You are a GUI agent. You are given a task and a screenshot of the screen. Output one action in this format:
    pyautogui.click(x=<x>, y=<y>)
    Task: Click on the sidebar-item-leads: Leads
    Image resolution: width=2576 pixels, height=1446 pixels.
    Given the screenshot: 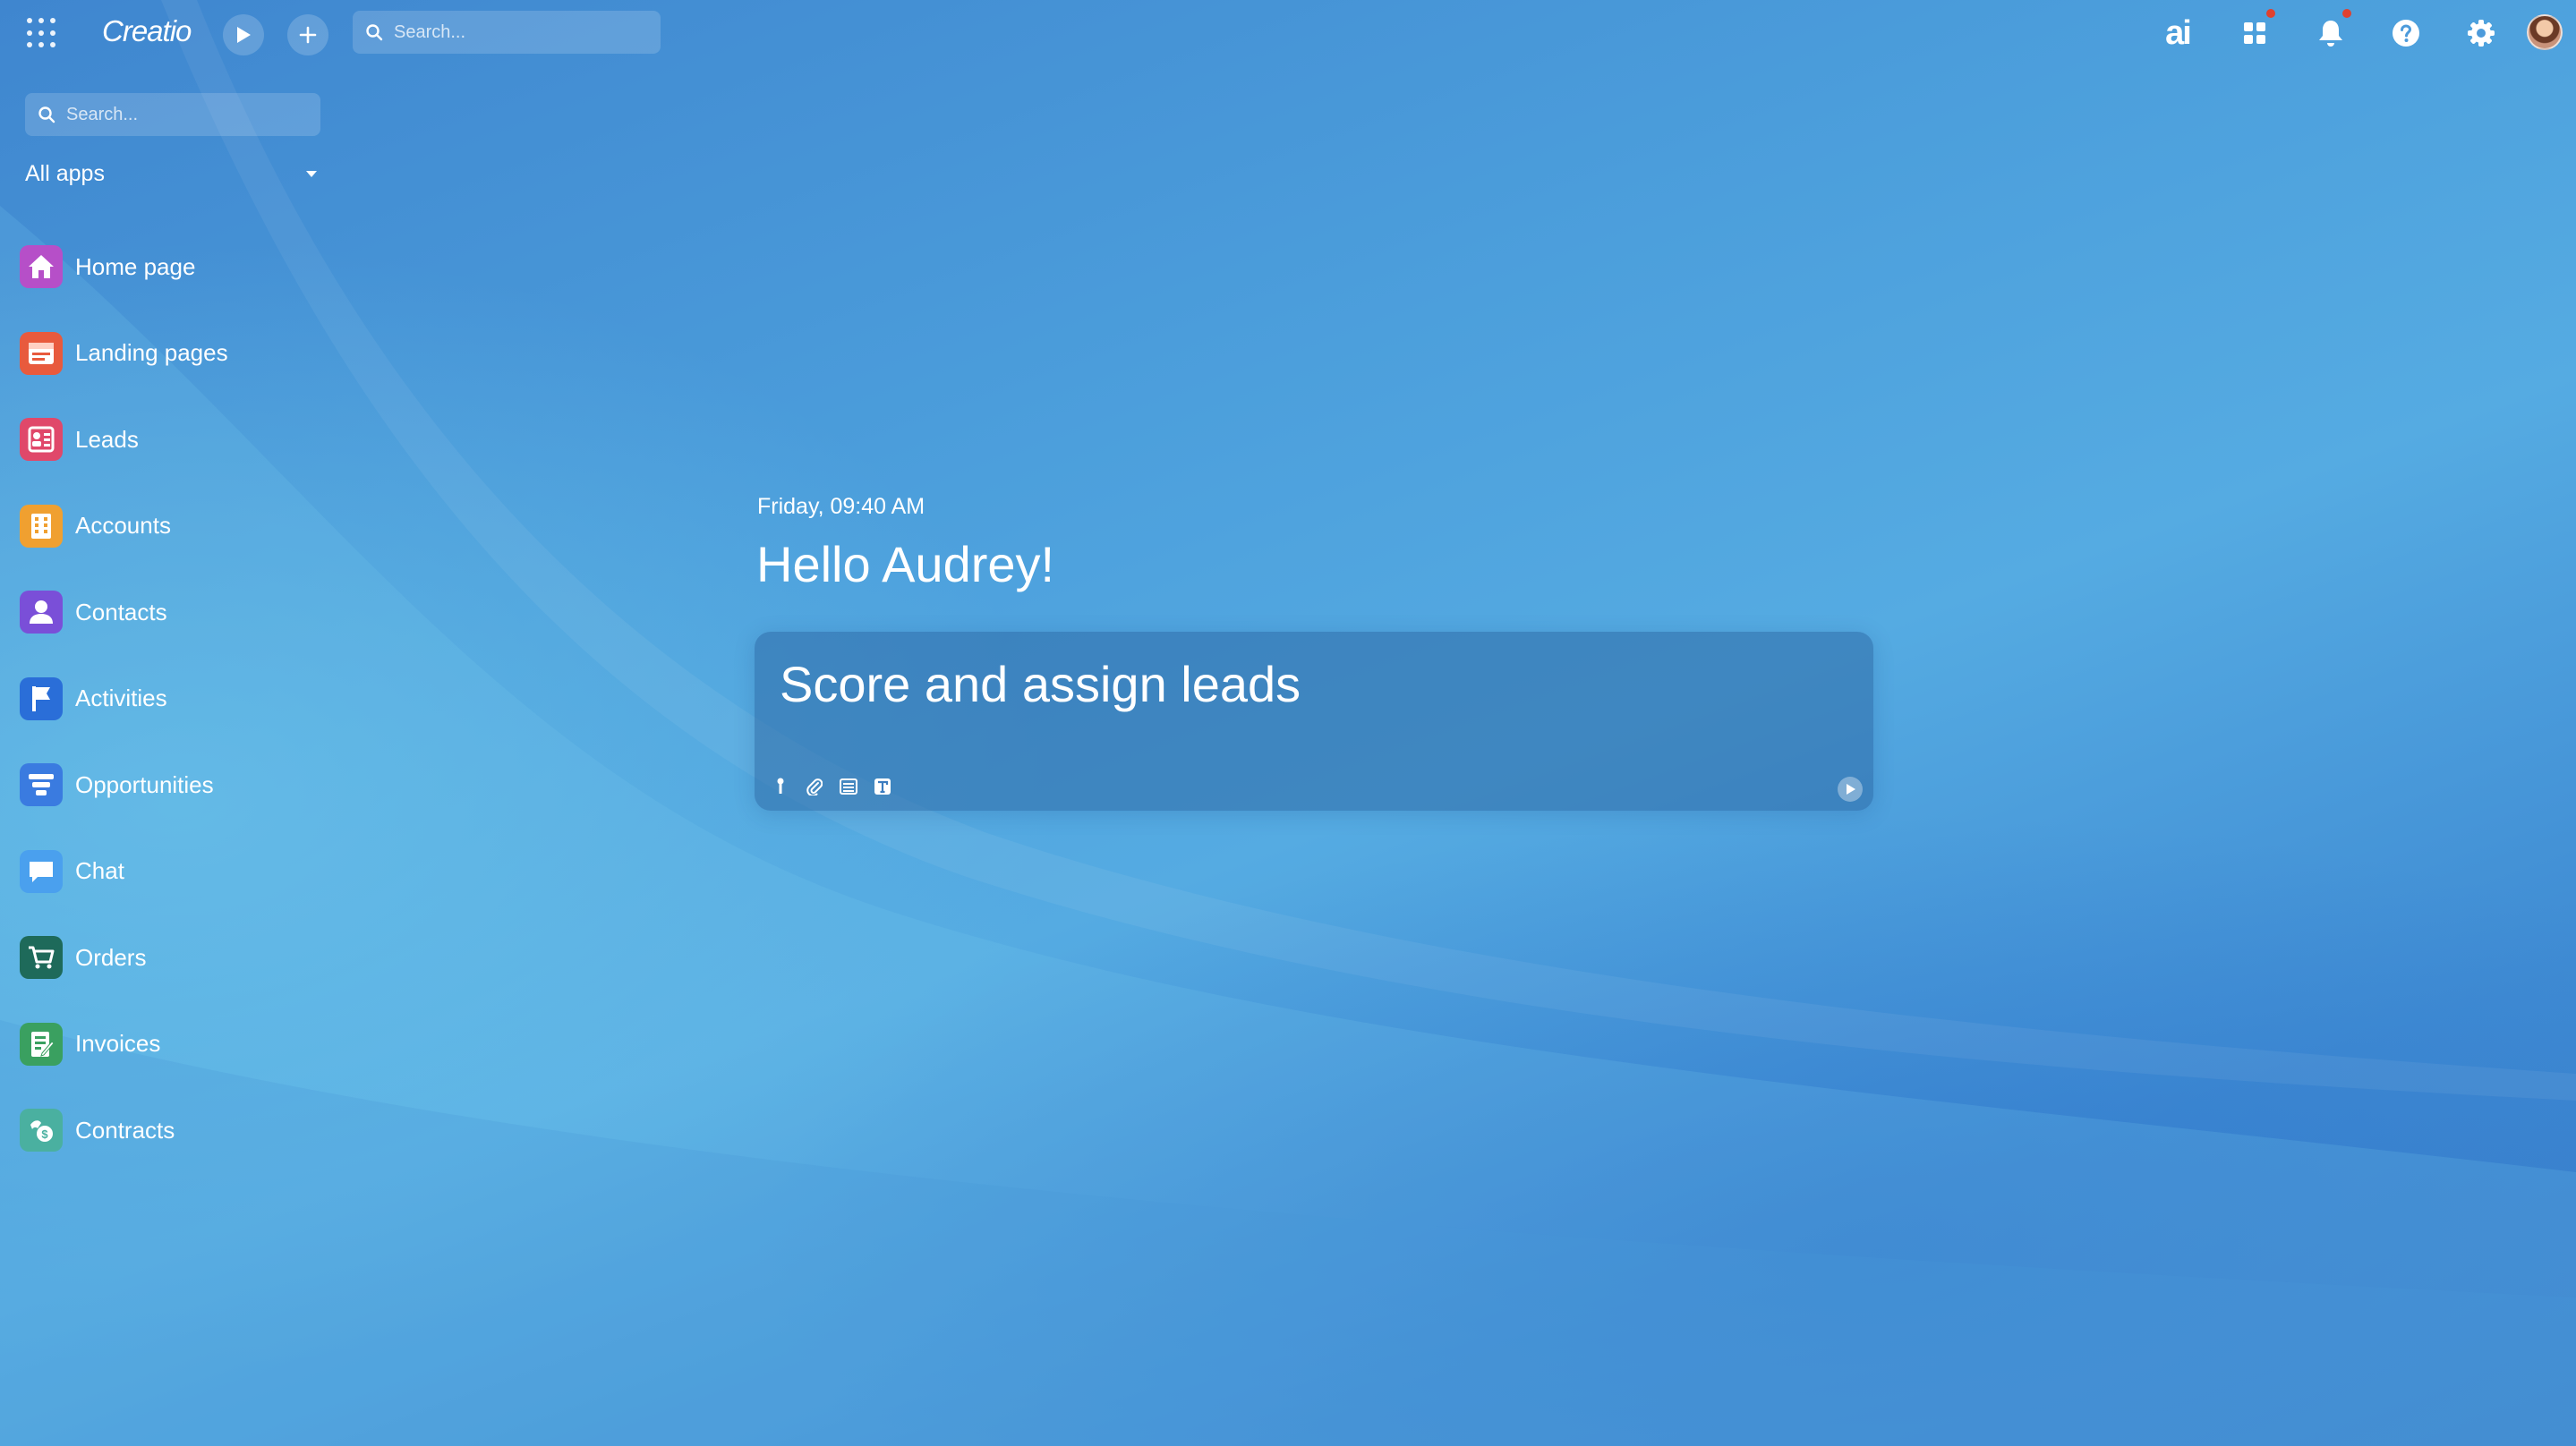 What is the action you would take?
    pyautogui.click(x=181, y=440)
    